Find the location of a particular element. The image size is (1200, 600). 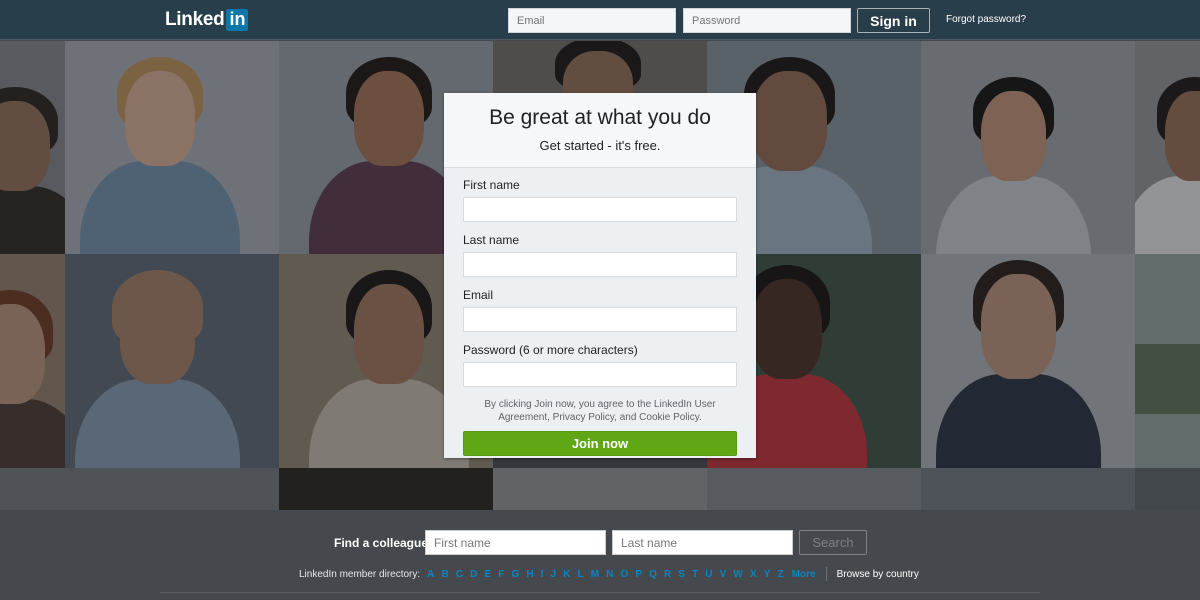

signin-email-input is located at coordinates (592, 20).